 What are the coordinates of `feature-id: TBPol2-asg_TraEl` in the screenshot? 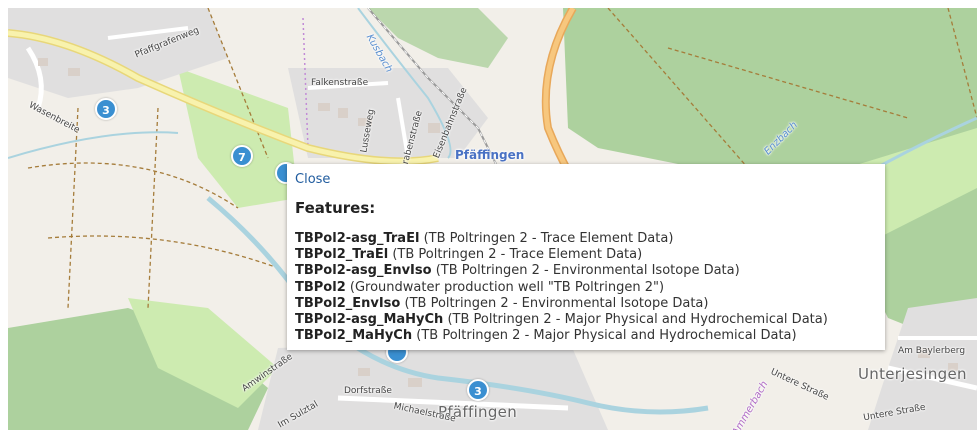 It's located at (357, 238).